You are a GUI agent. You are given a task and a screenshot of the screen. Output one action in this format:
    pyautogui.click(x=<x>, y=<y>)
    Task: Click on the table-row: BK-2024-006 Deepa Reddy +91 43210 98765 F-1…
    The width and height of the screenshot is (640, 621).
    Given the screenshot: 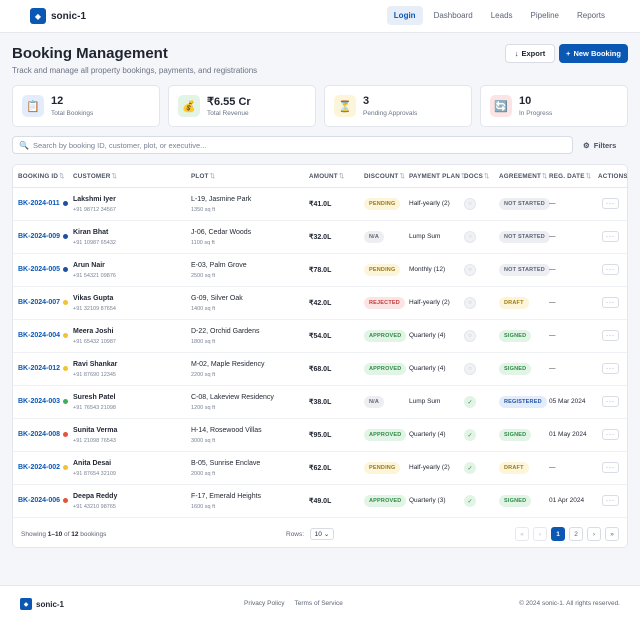 What is the action you would take?
    pyautogui.click(x=320, y=501)
    